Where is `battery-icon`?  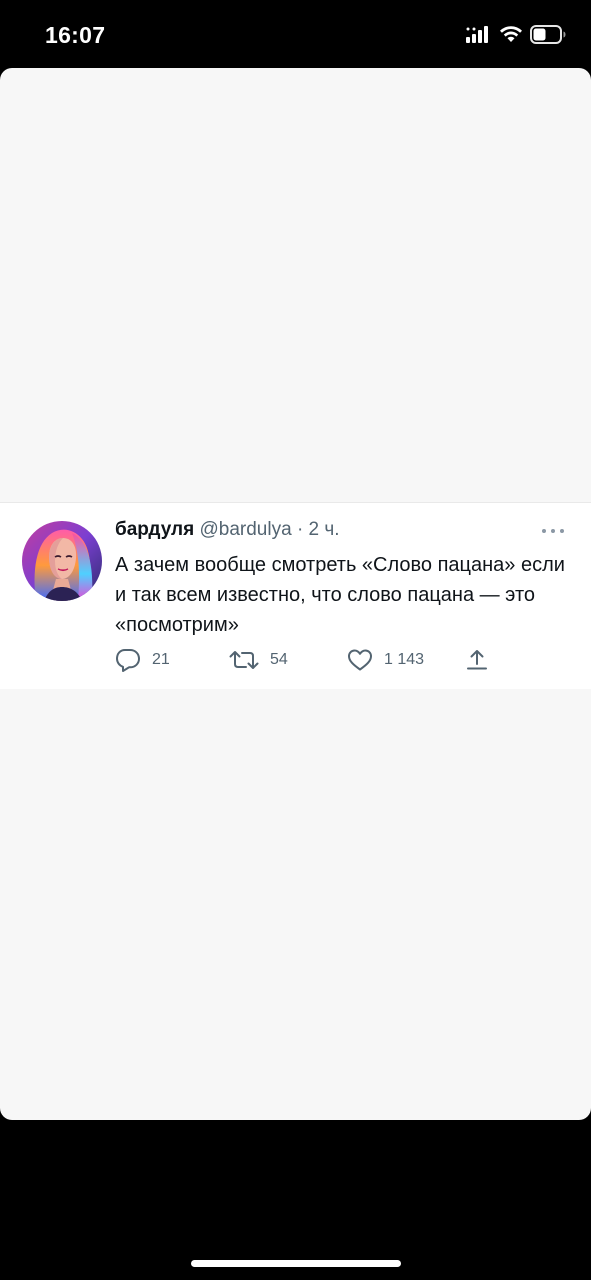 battery-icon is located at coordinates (548, 34).